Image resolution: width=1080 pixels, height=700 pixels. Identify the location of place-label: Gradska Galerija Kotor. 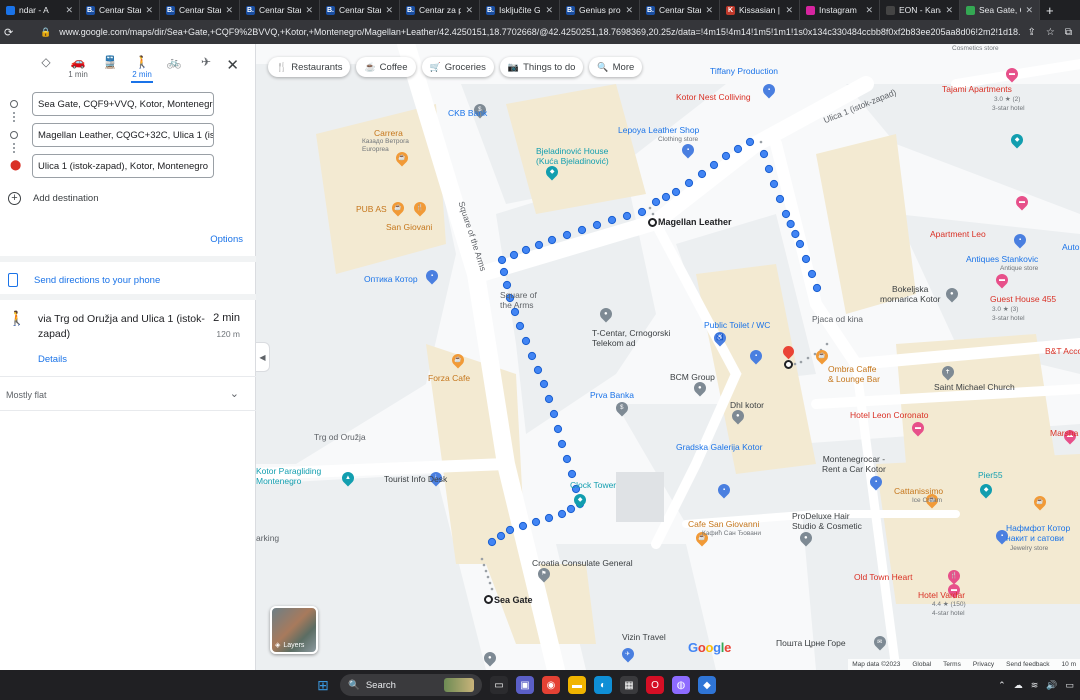
(719, 447).